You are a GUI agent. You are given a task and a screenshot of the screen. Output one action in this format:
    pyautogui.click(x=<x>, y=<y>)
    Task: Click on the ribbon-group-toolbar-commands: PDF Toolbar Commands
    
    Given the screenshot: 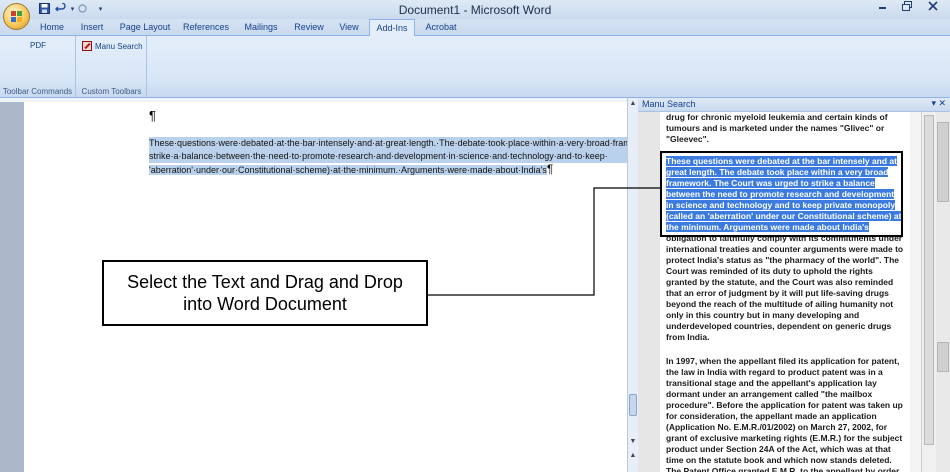 What is the action you would take?
    pyautogui.click(x=38, y=66)
    